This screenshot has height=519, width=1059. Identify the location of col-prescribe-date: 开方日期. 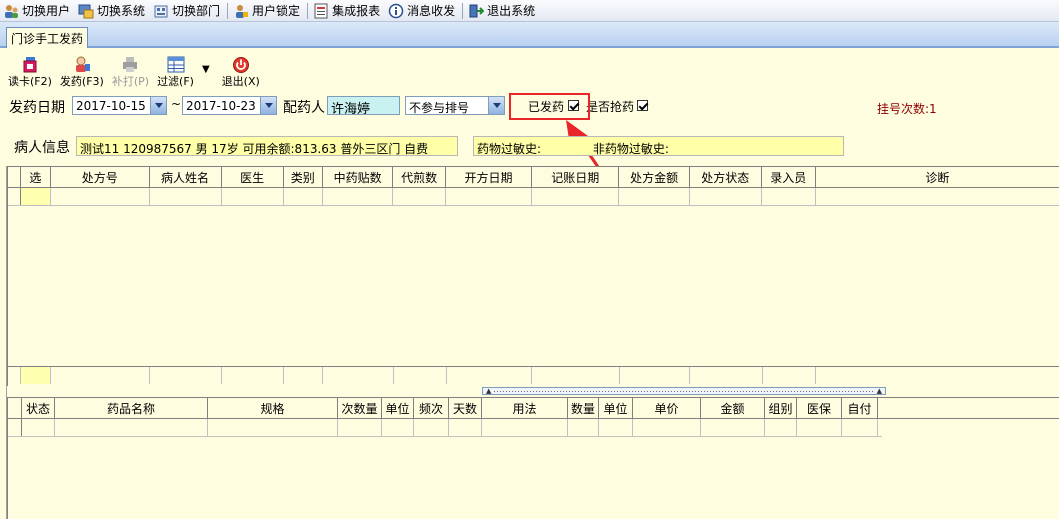
(489, 177).